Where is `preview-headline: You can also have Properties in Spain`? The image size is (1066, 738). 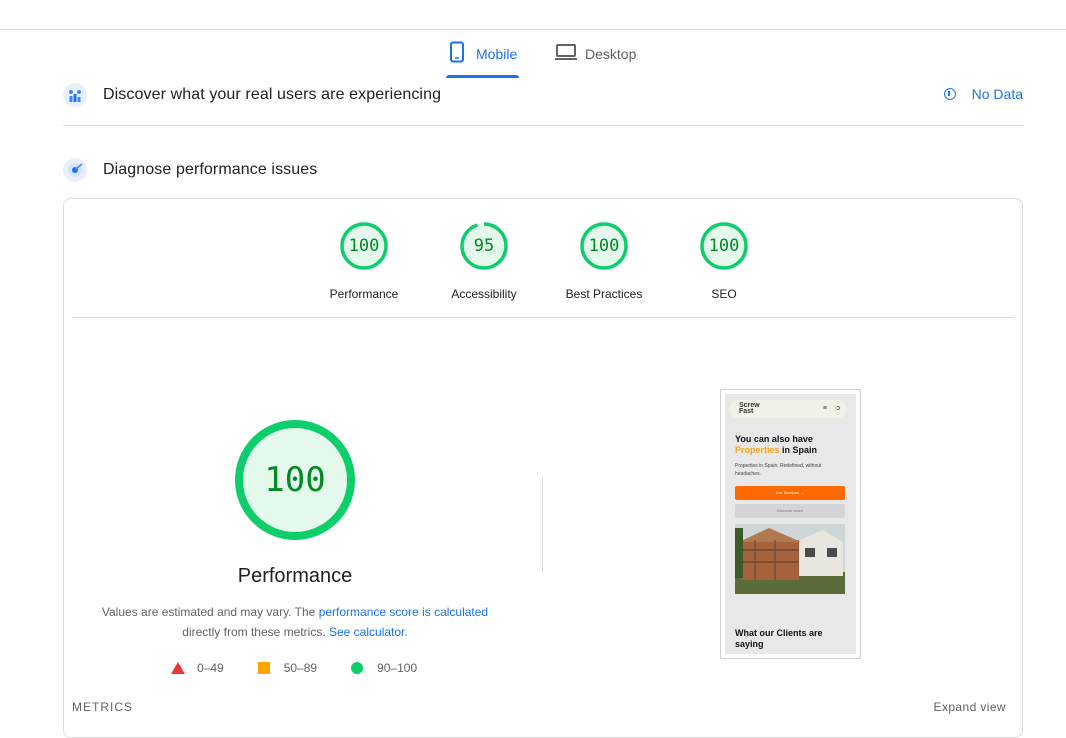
preview-headline: You can also have Properties in Spain is located at coordinates (776, 444).